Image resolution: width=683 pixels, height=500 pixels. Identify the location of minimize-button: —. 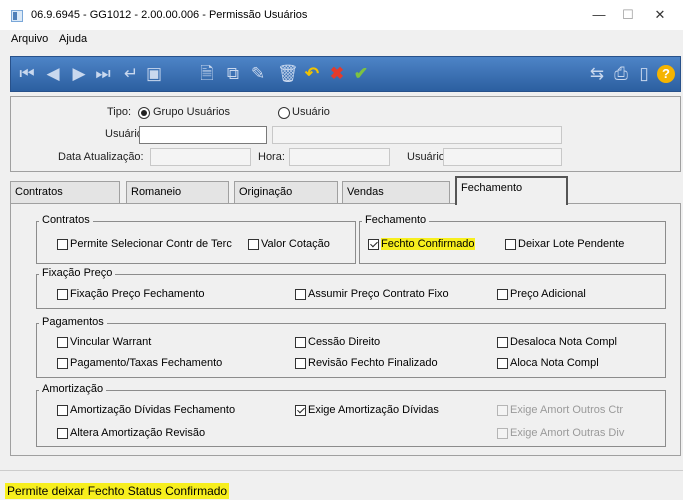
(599, 15).